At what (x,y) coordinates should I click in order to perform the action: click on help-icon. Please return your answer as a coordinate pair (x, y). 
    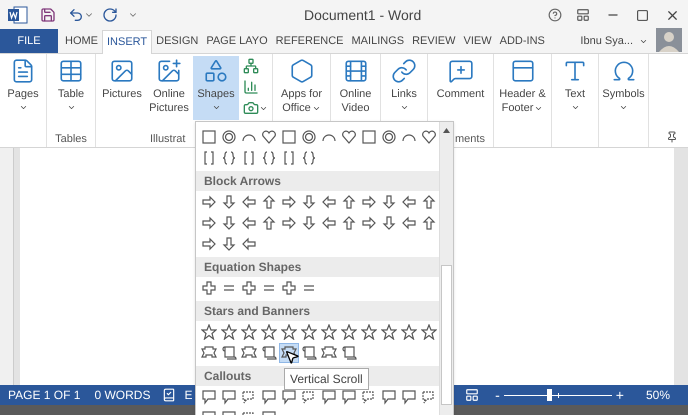
    Looking at the image, I should click on (555, 15).